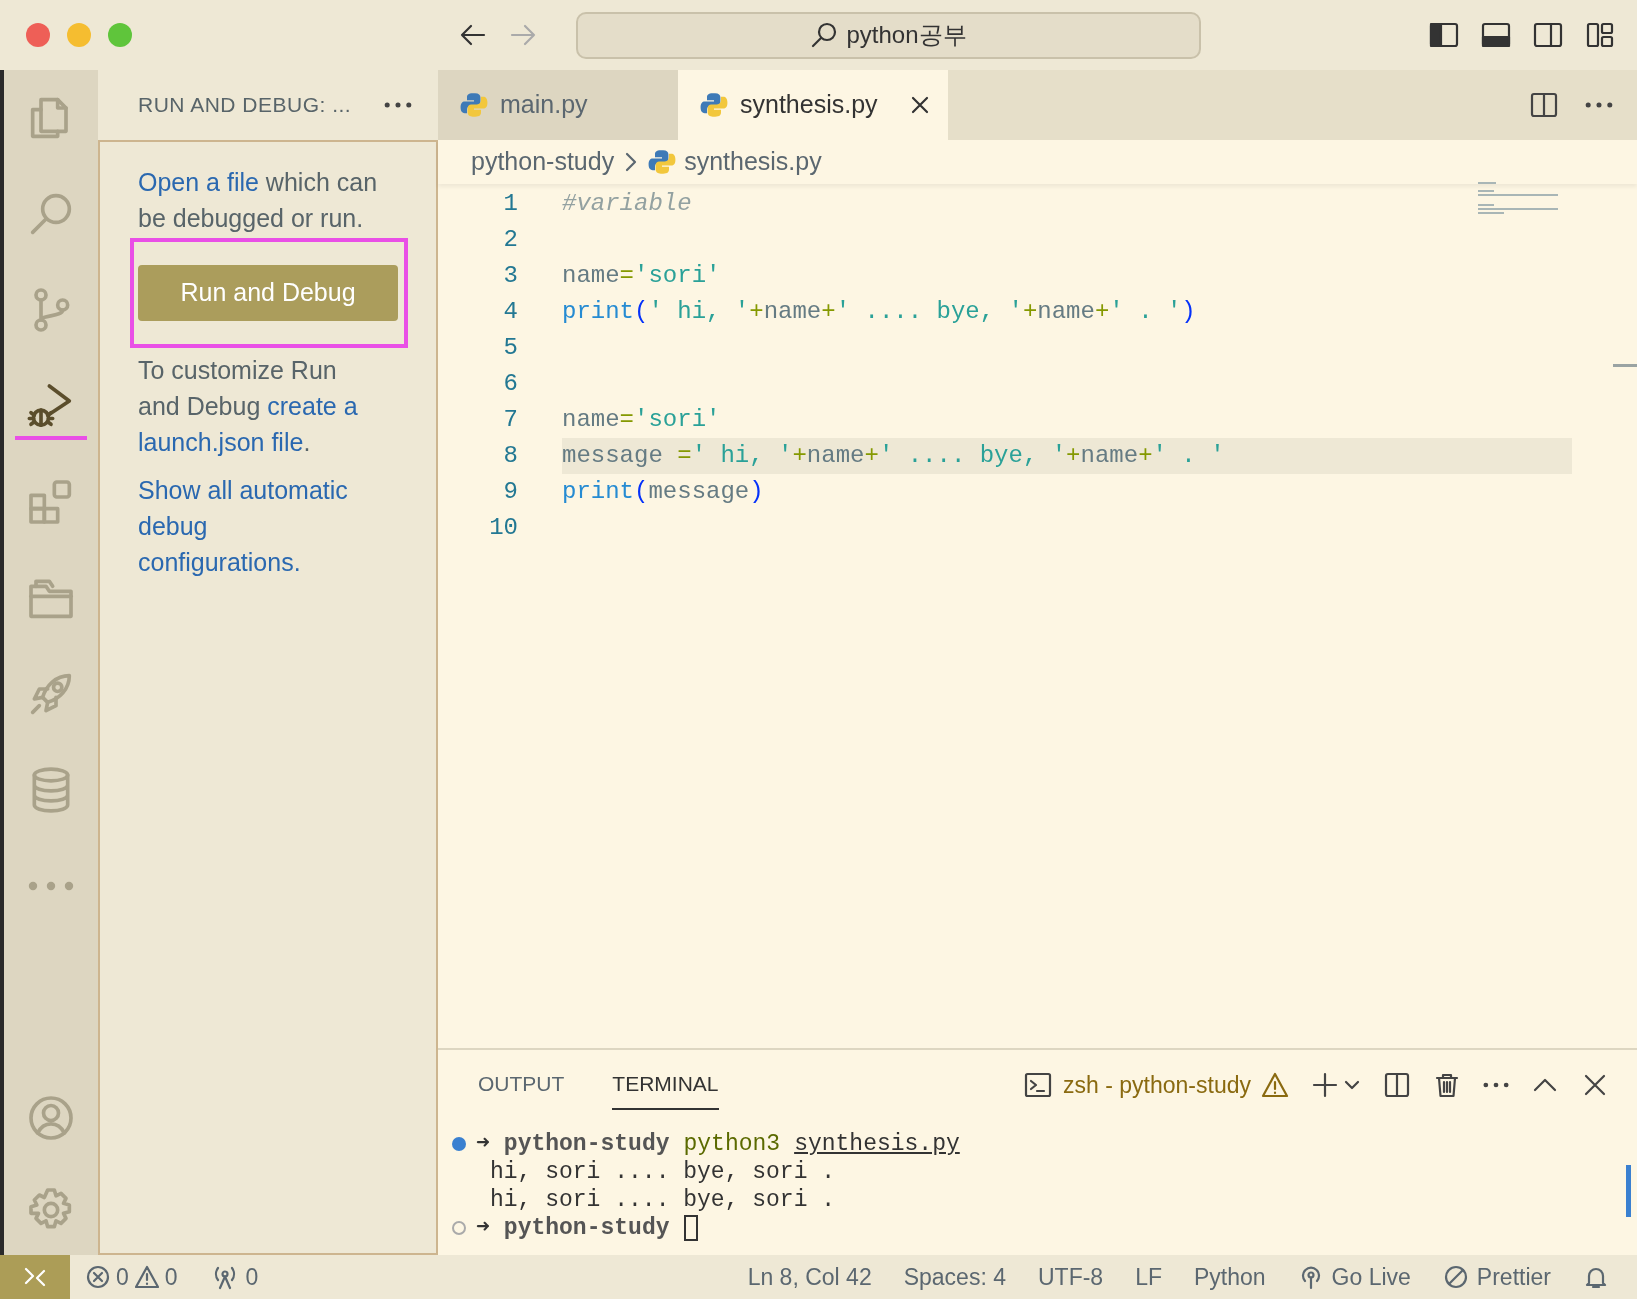  I want to click on link: launch.json file, so click(221, 442).